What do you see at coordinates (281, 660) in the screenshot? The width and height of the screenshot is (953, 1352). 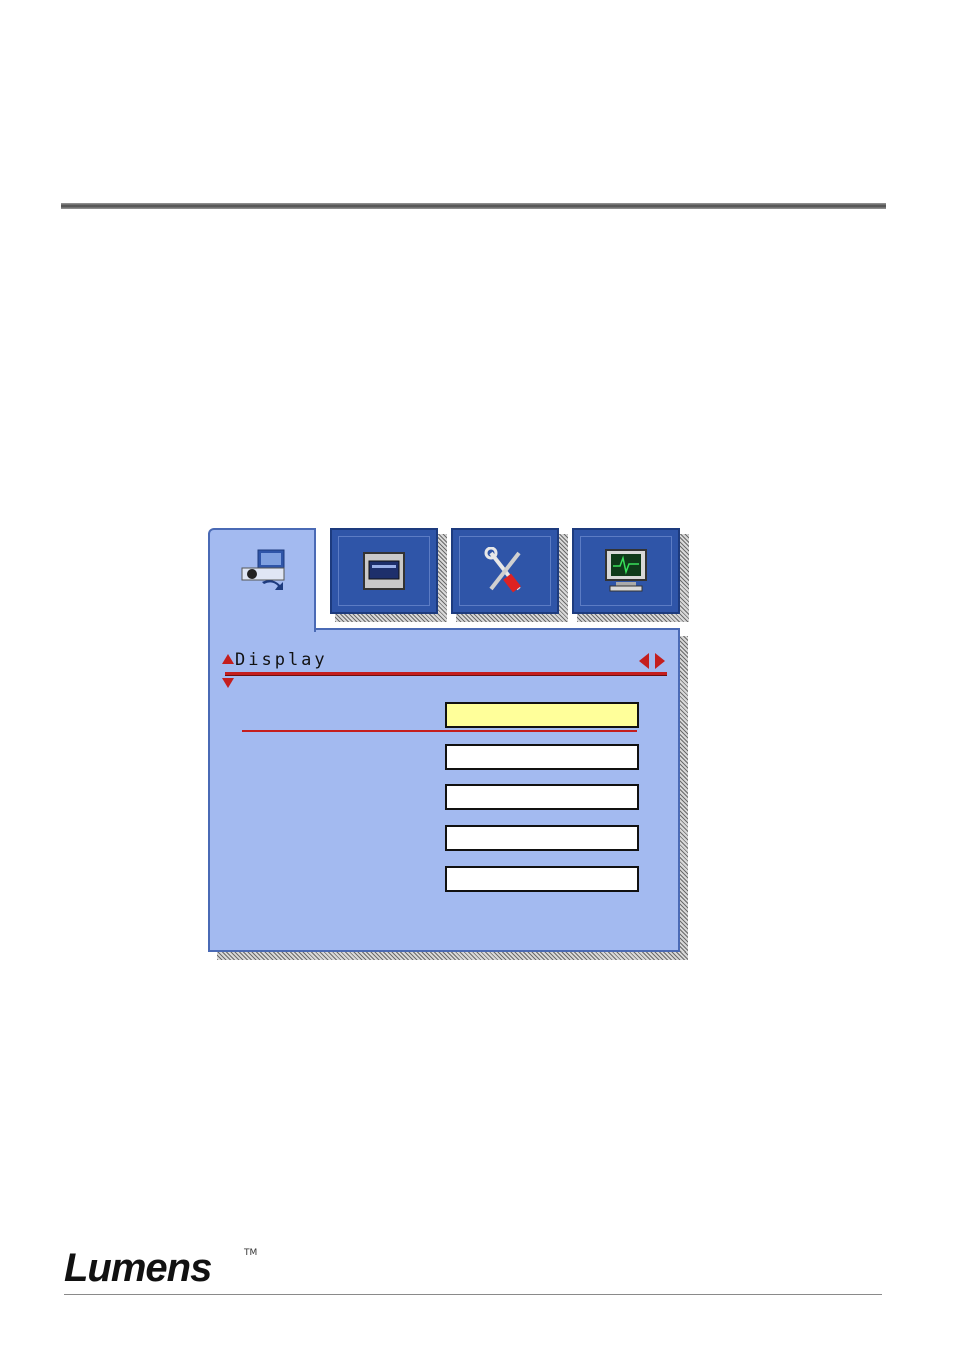 I see `menu-title: Display` at bounding box center [281, 660].